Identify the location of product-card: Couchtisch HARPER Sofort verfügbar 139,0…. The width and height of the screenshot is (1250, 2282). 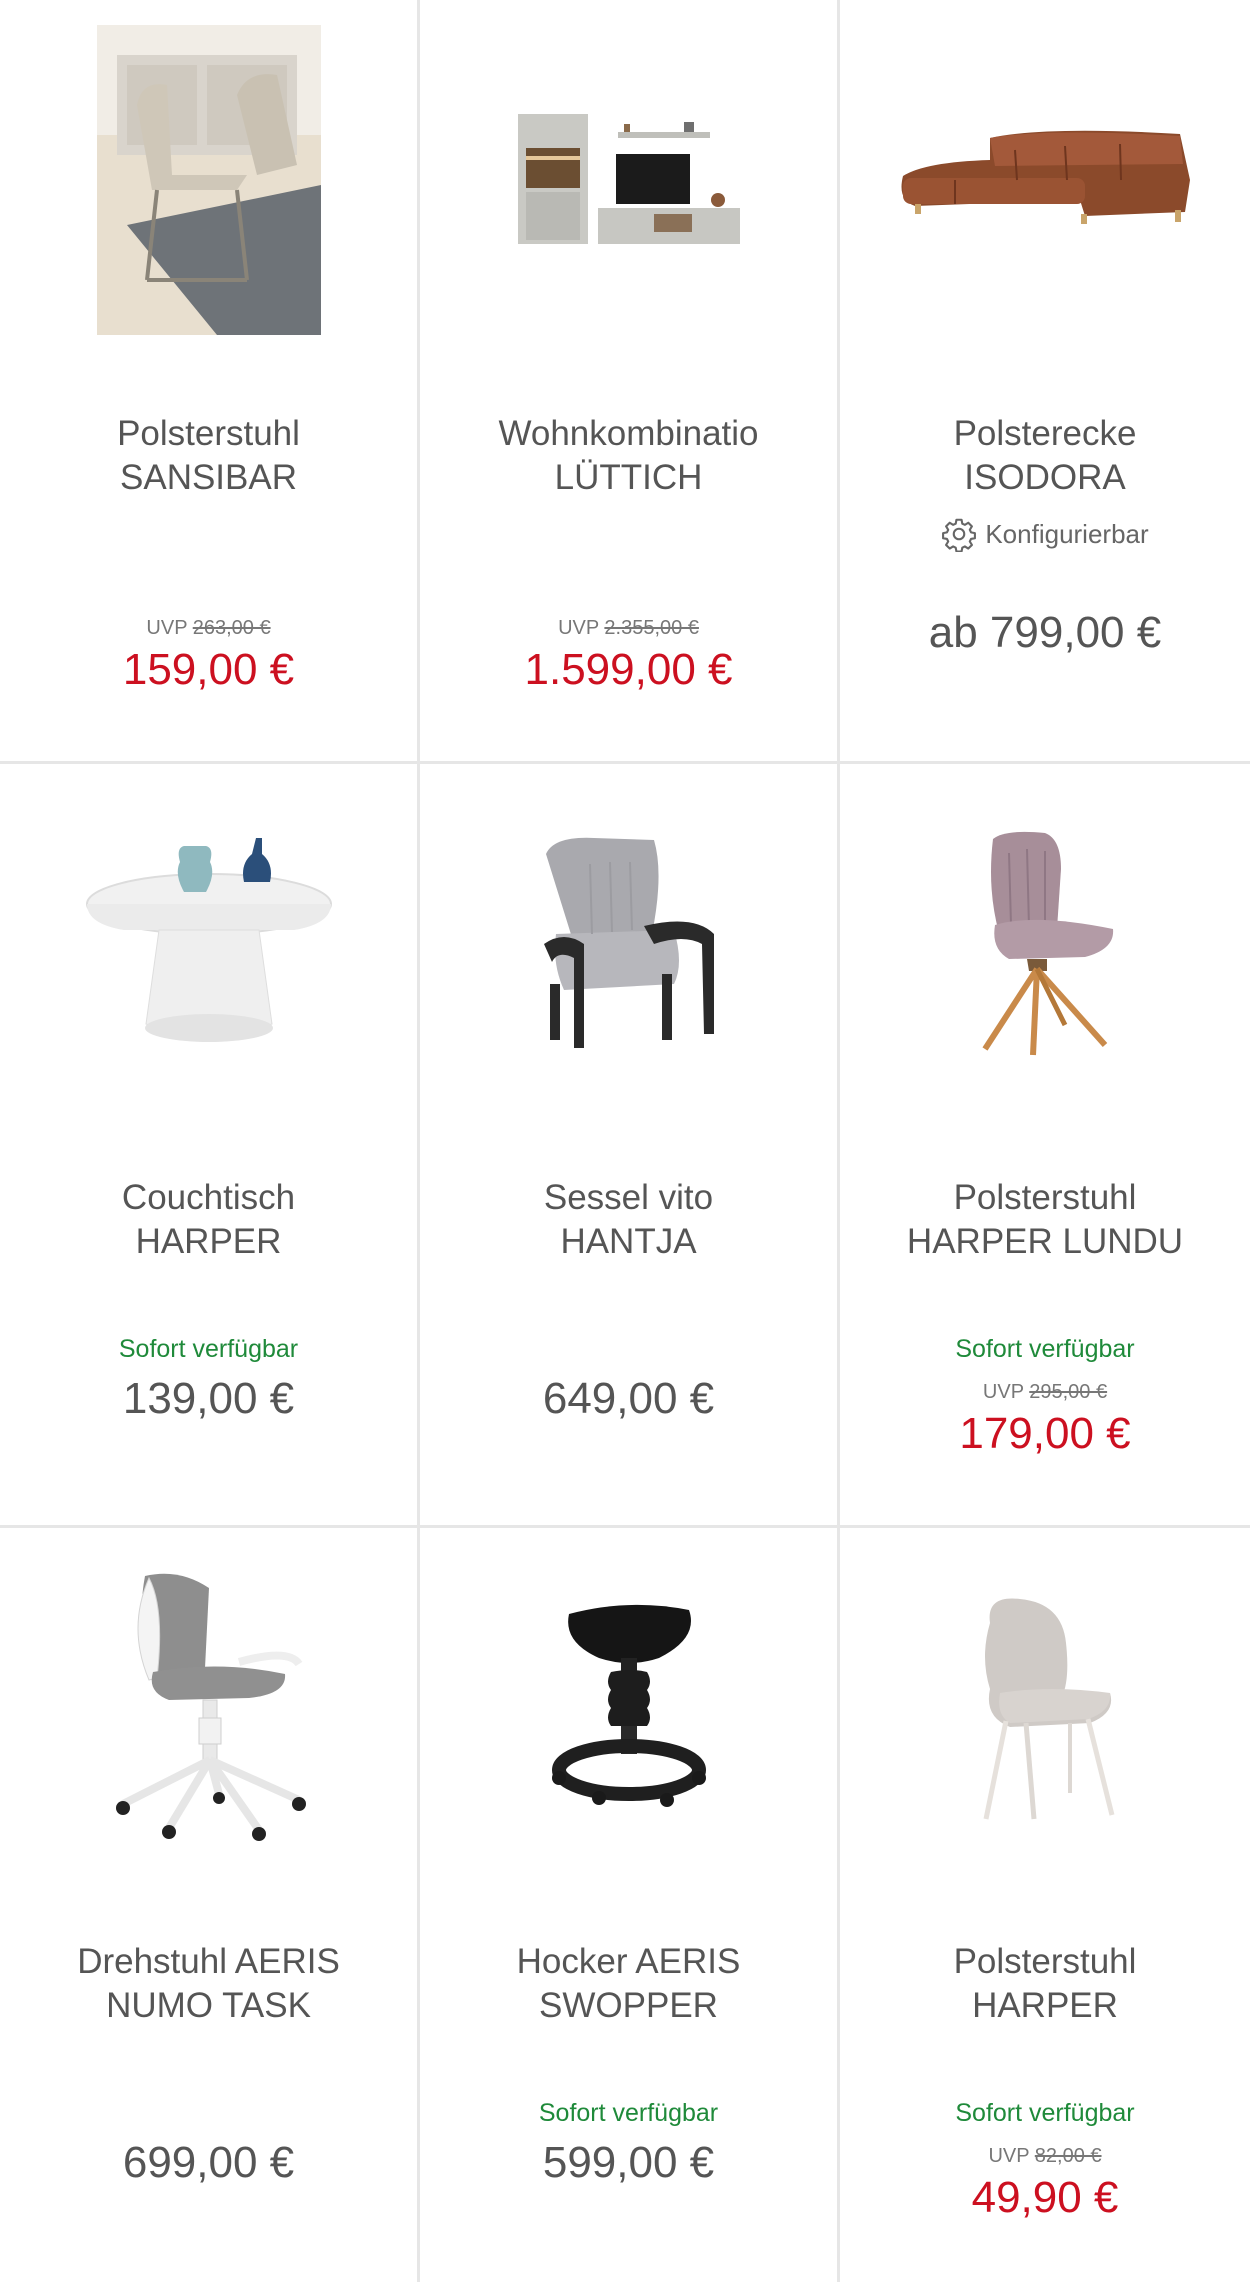
(208, 1144).